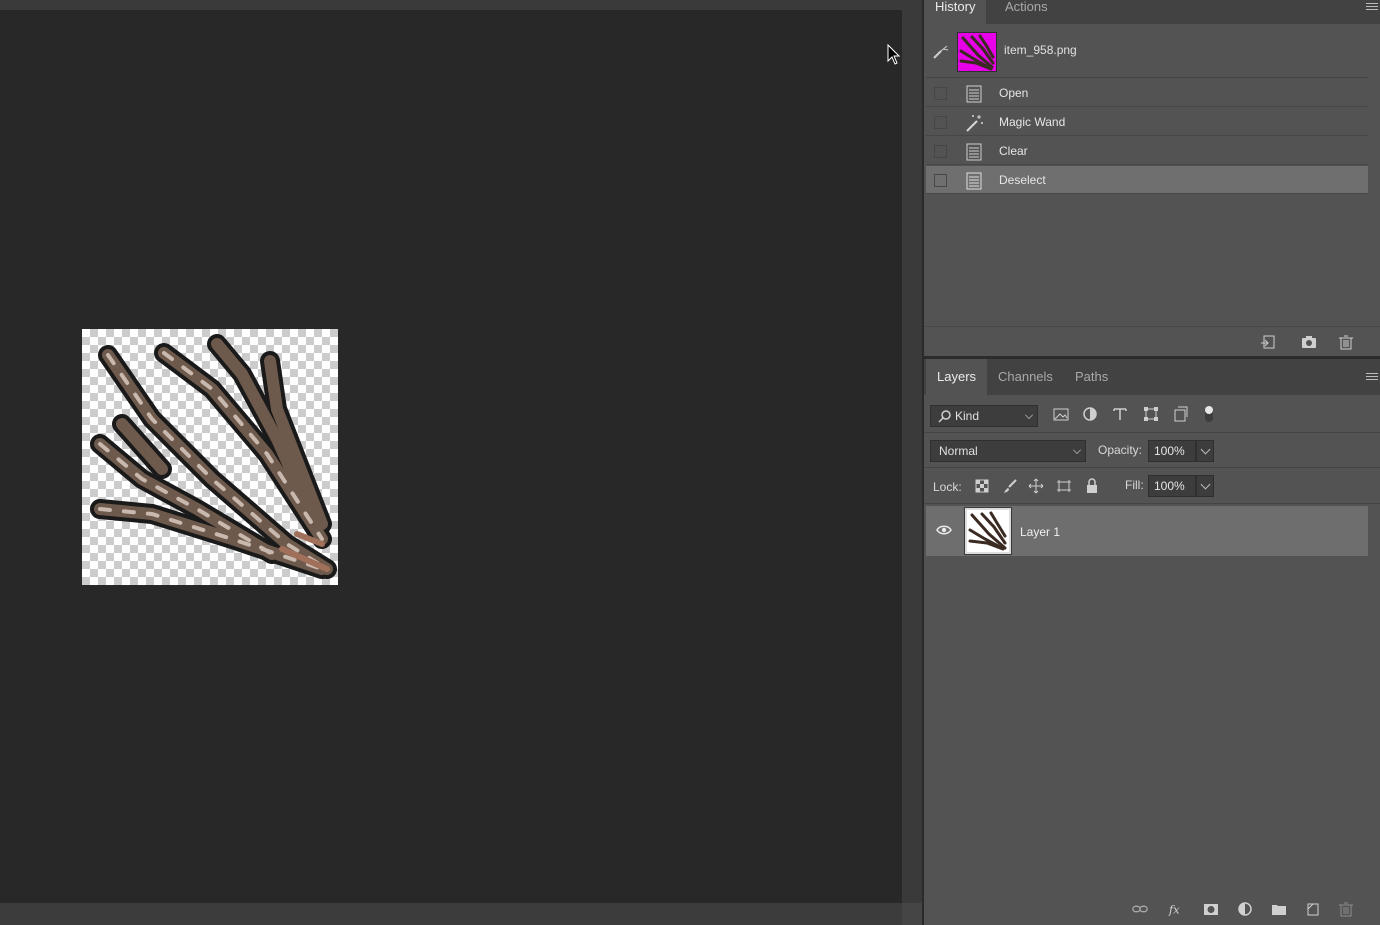 The height and width of the screenshot is (925, 1380). I want to click on layers-panel-menu-icon, so click(1372, 377).